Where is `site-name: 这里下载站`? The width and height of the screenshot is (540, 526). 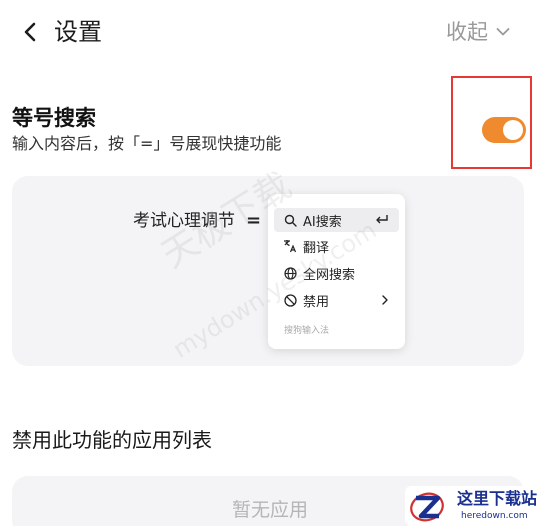 site-name: 这里下载站 is located at coordinates (497, 498).